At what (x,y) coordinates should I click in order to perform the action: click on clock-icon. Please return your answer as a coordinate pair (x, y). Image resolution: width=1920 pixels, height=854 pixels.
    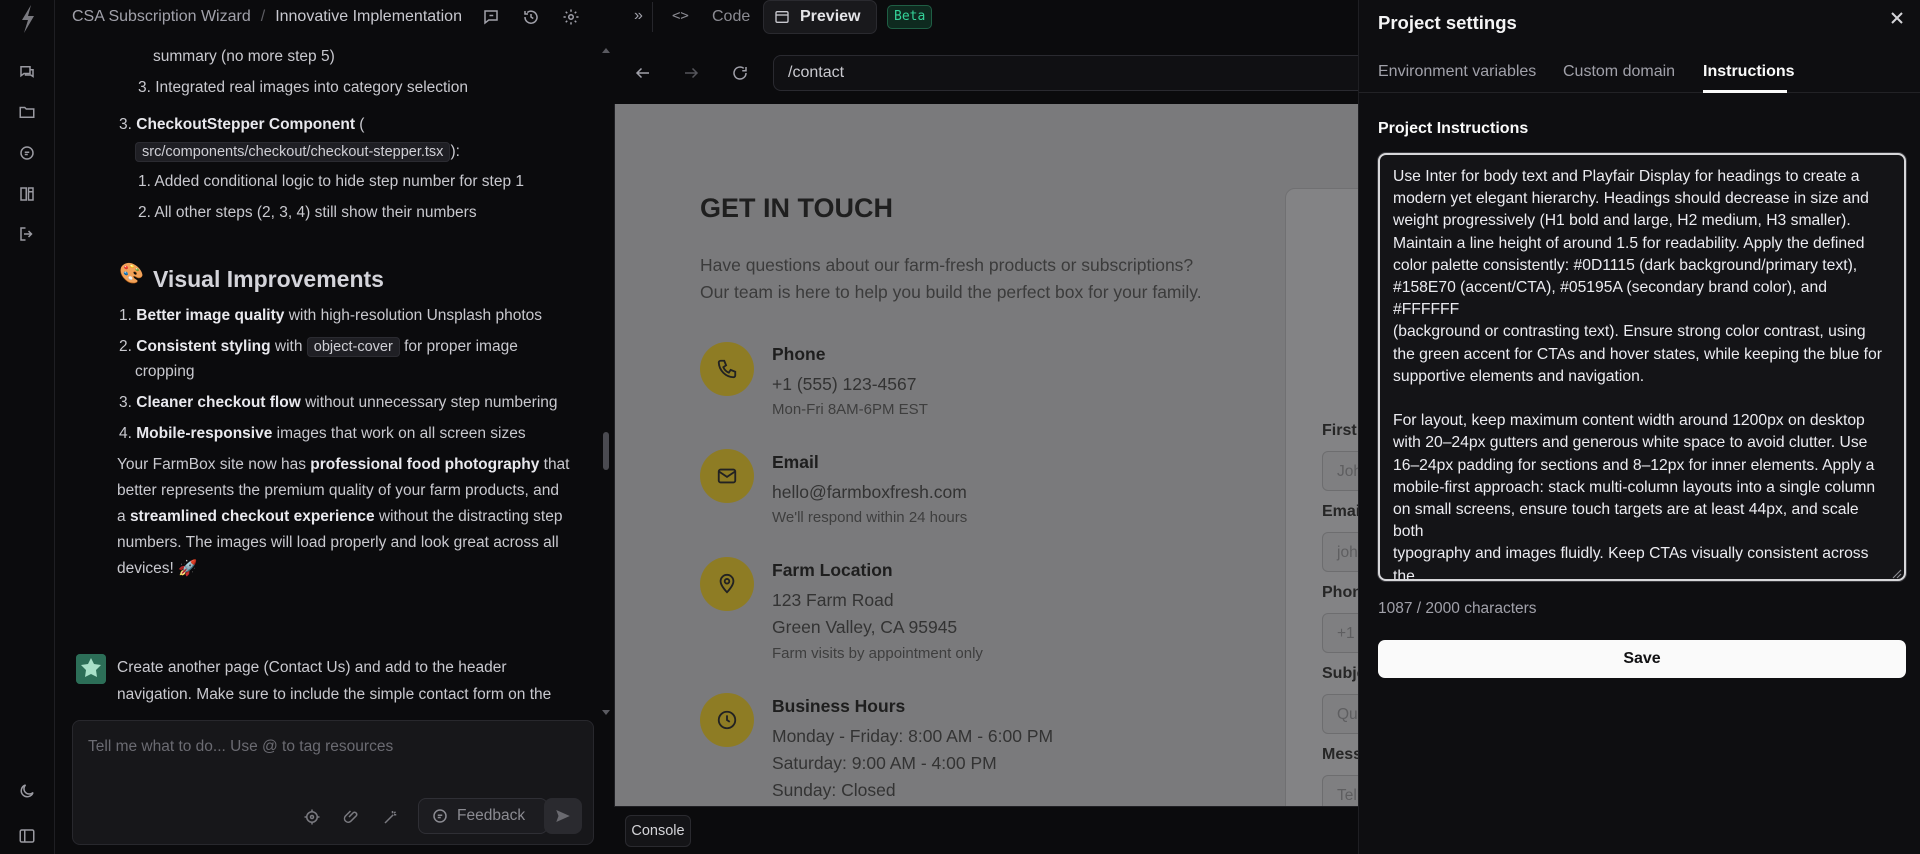
    Looking at the image, I should click on (727, 720).